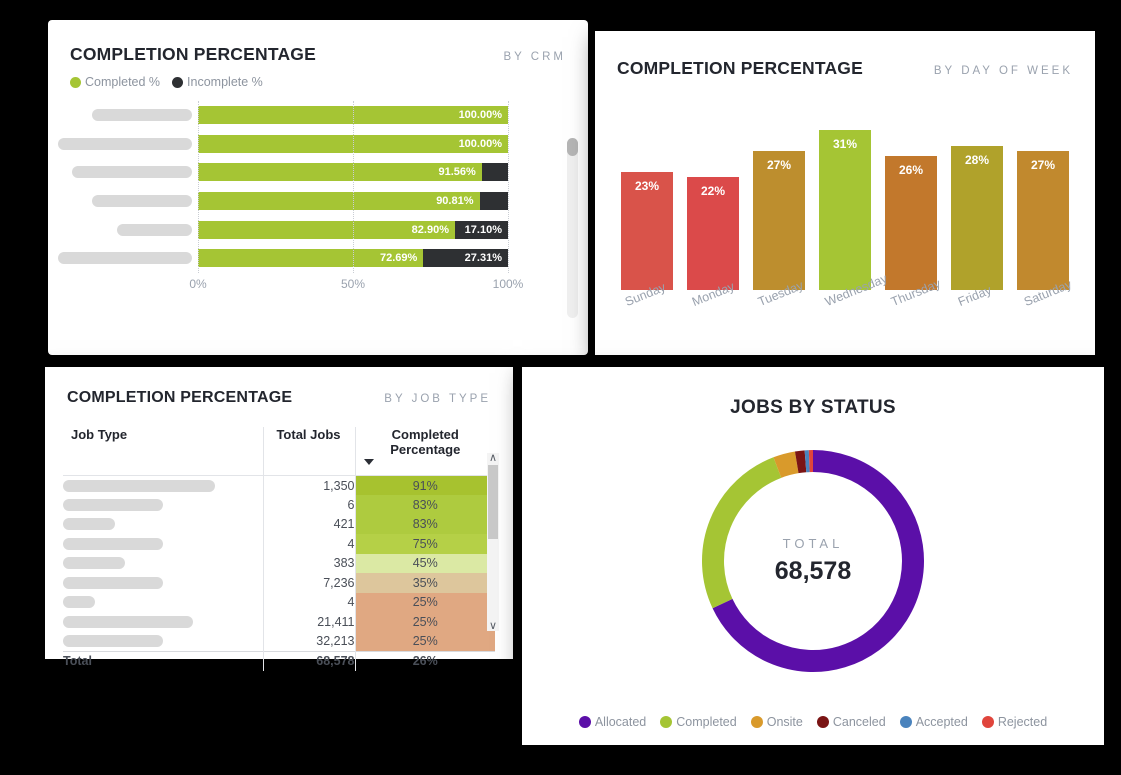 This screenshot has height=775, width=1121. Describe the element at coordinates (309, 451) in the screenshot. I see `column-header-total-jobs: Total Jobs` at that location.